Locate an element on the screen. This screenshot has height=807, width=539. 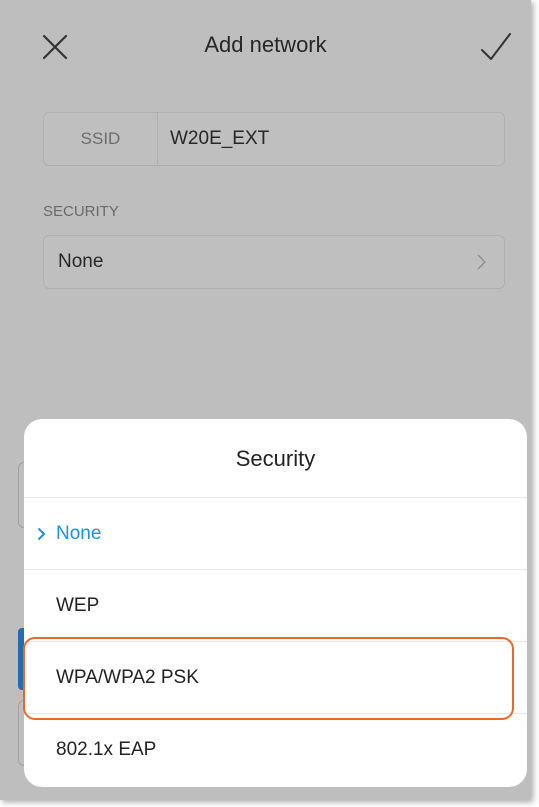
option-label: 802.1x EAP is located at coordinates (106, 749).